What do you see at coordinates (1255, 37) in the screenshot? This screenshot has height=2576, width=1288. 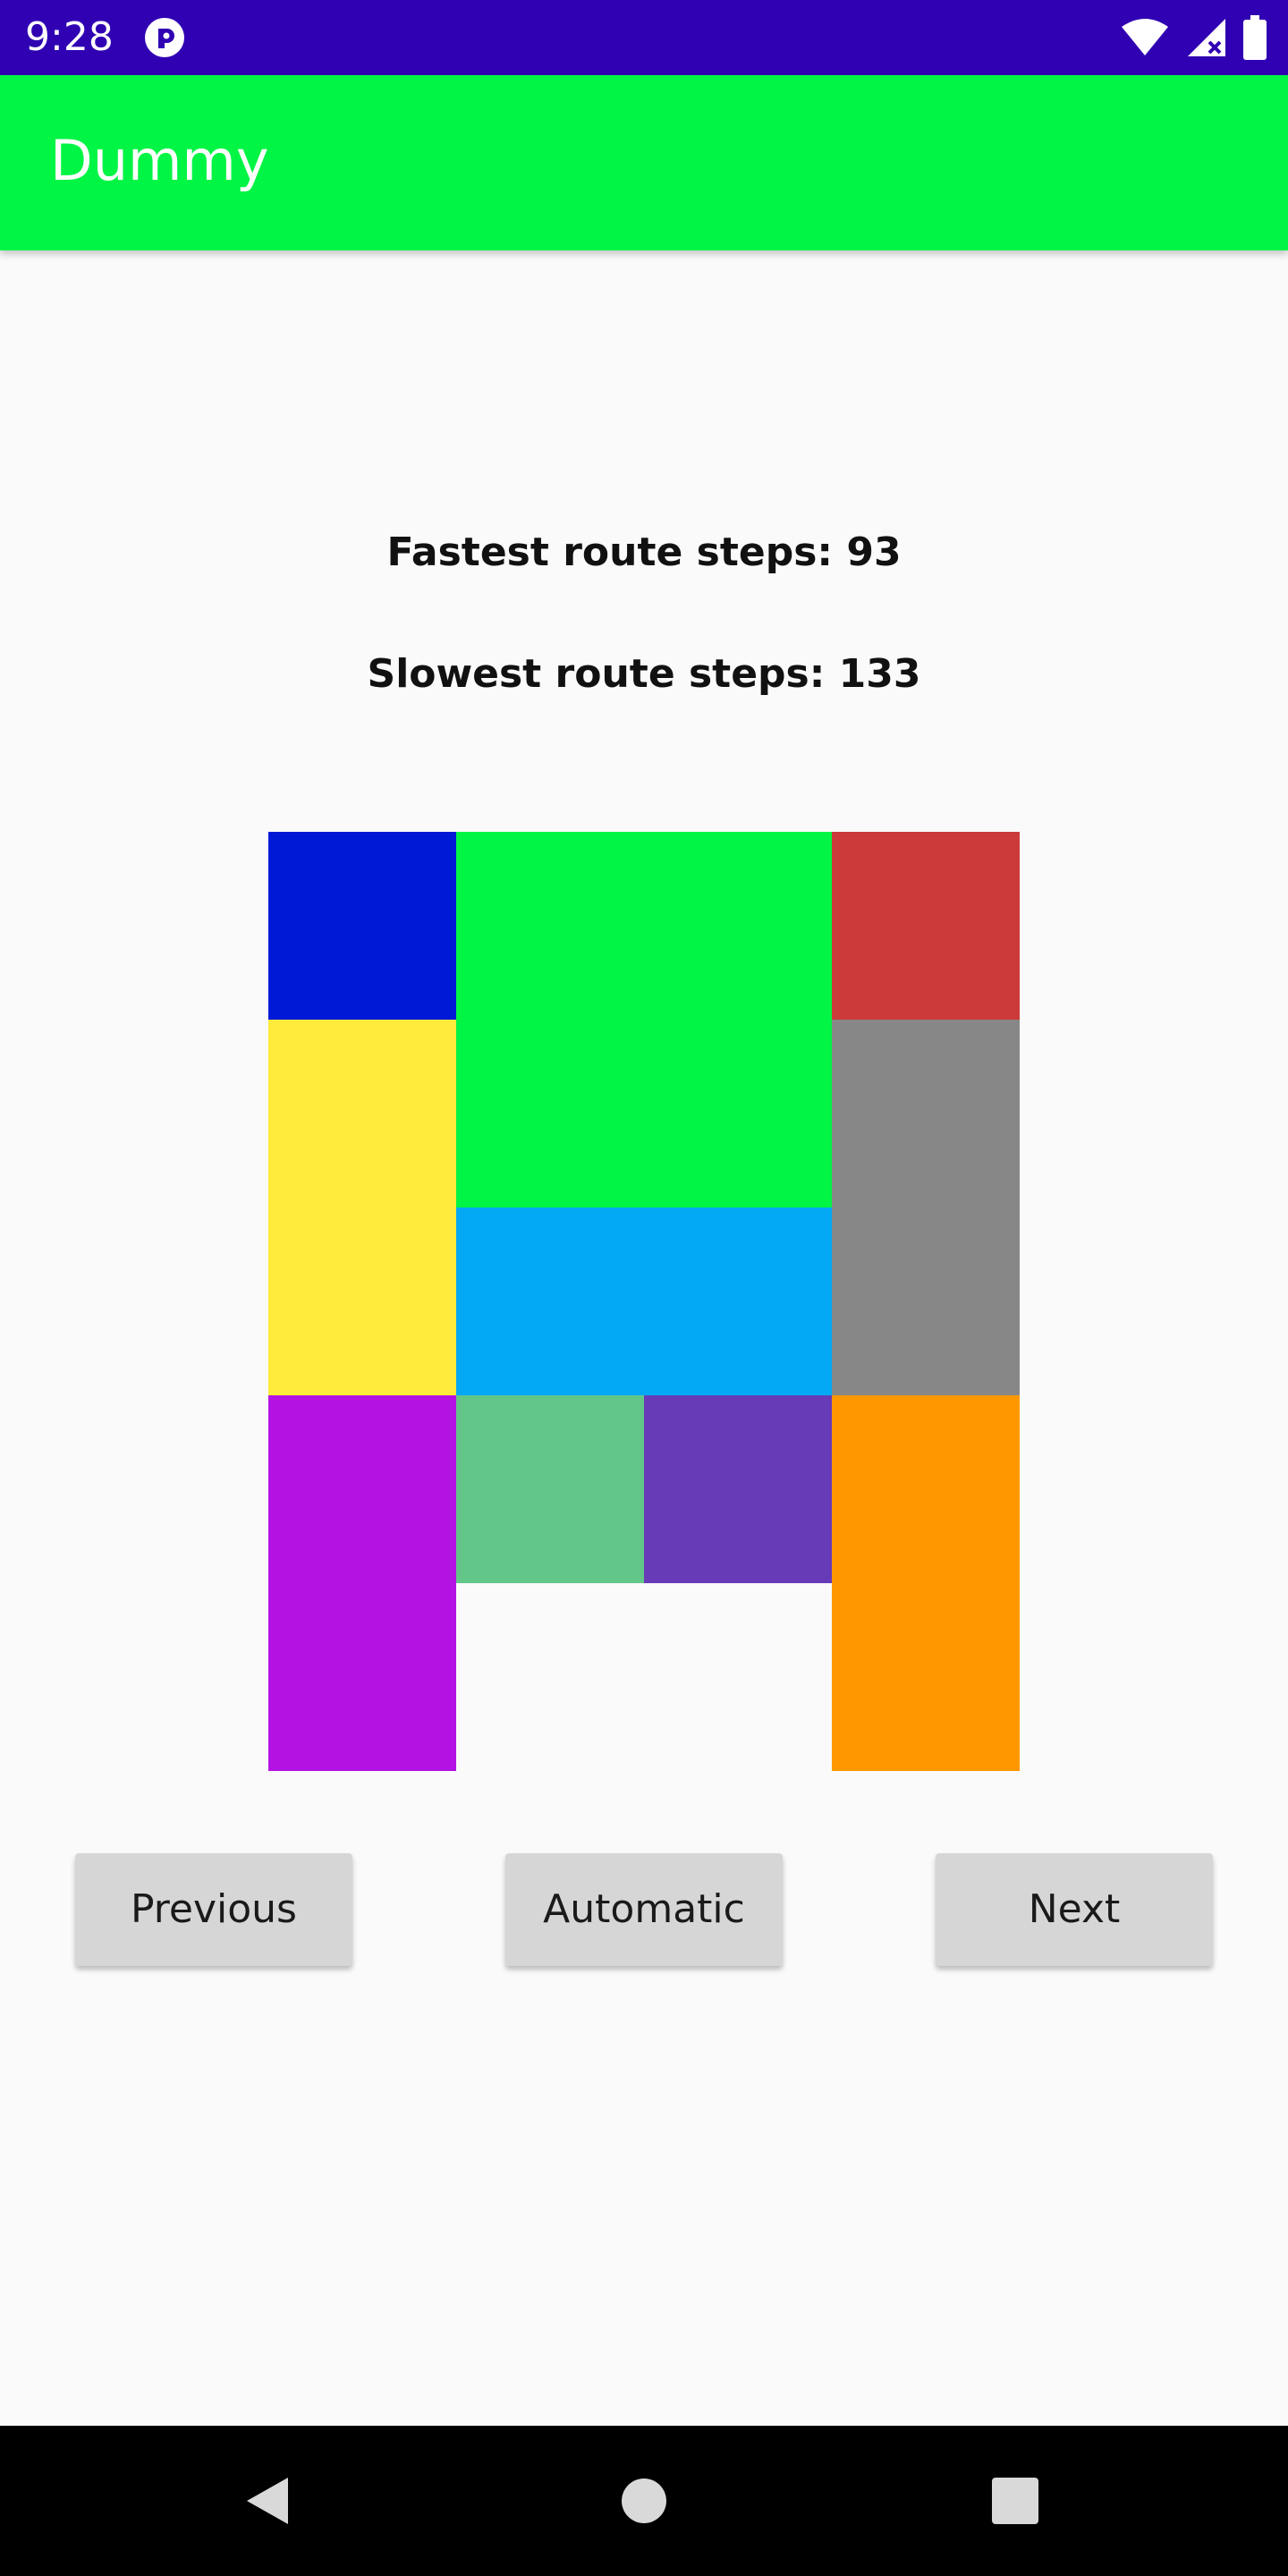 I see `battery-icon` at bounding box center [1255, 37].